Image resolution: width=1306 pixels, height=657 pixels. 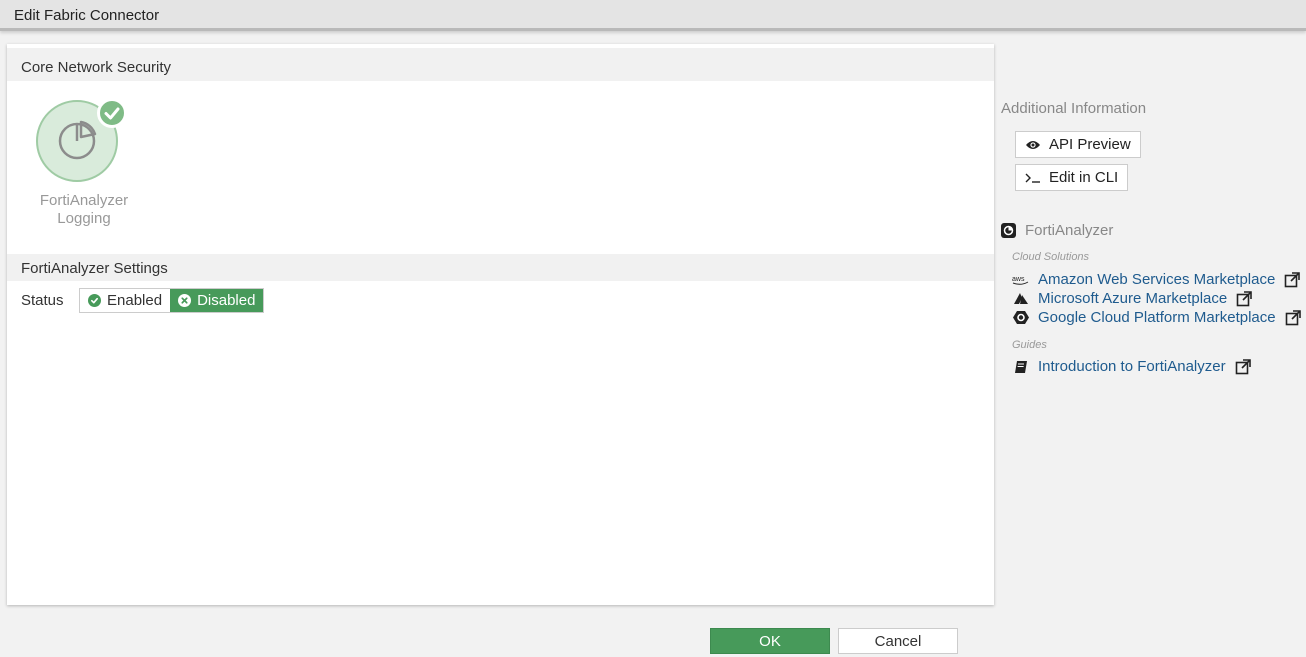 What do you see at coordinates (87, 15) in the screenshot?
I see `dialog-title: Edit Fabric Connector` at bounding box center [87, 15].